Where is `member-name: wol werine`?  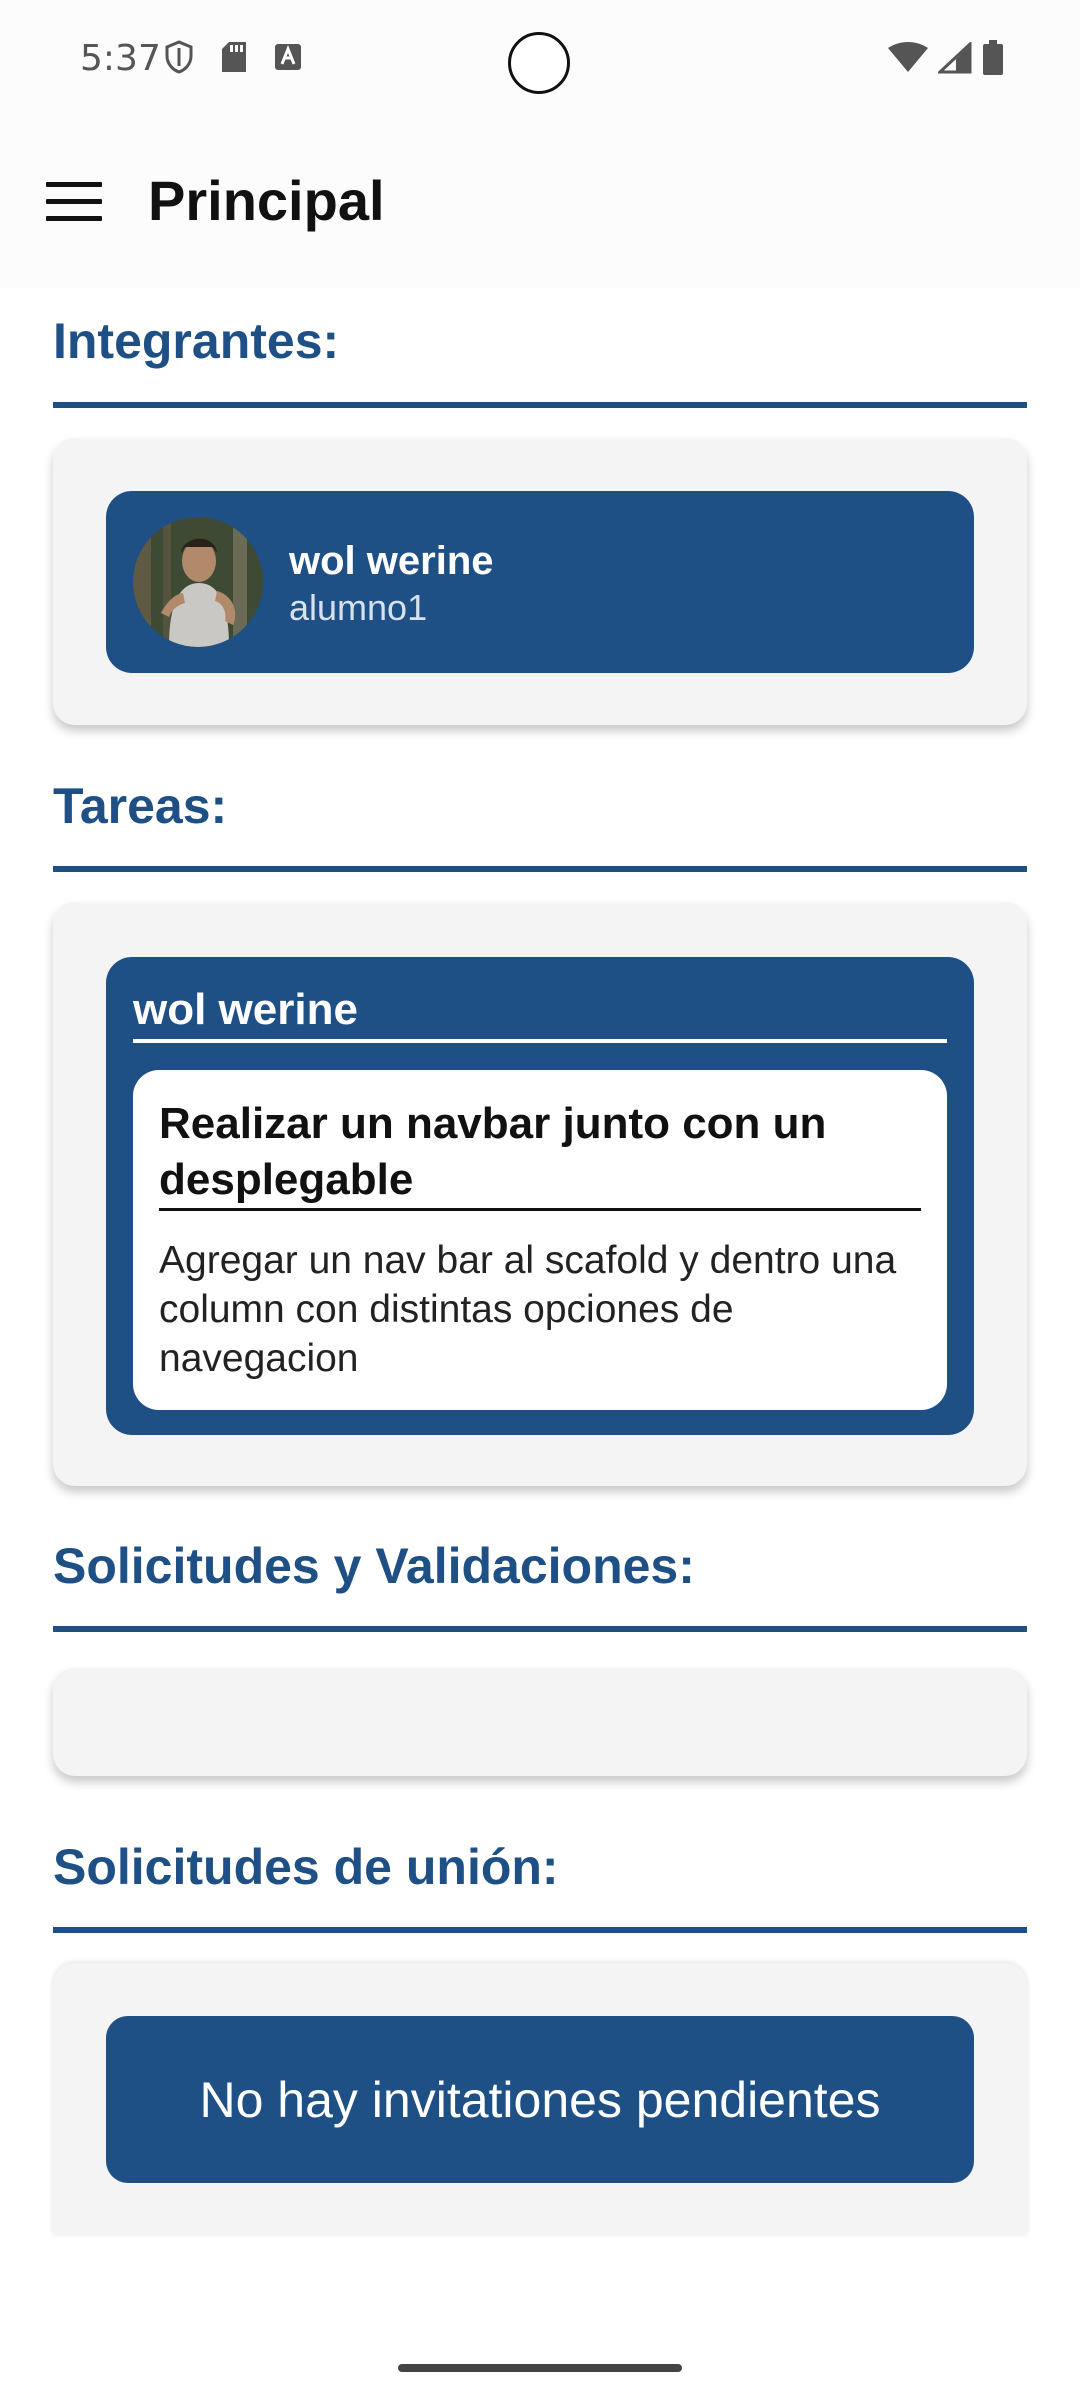
member-name: wol werine is located at coordinates (391, 561).